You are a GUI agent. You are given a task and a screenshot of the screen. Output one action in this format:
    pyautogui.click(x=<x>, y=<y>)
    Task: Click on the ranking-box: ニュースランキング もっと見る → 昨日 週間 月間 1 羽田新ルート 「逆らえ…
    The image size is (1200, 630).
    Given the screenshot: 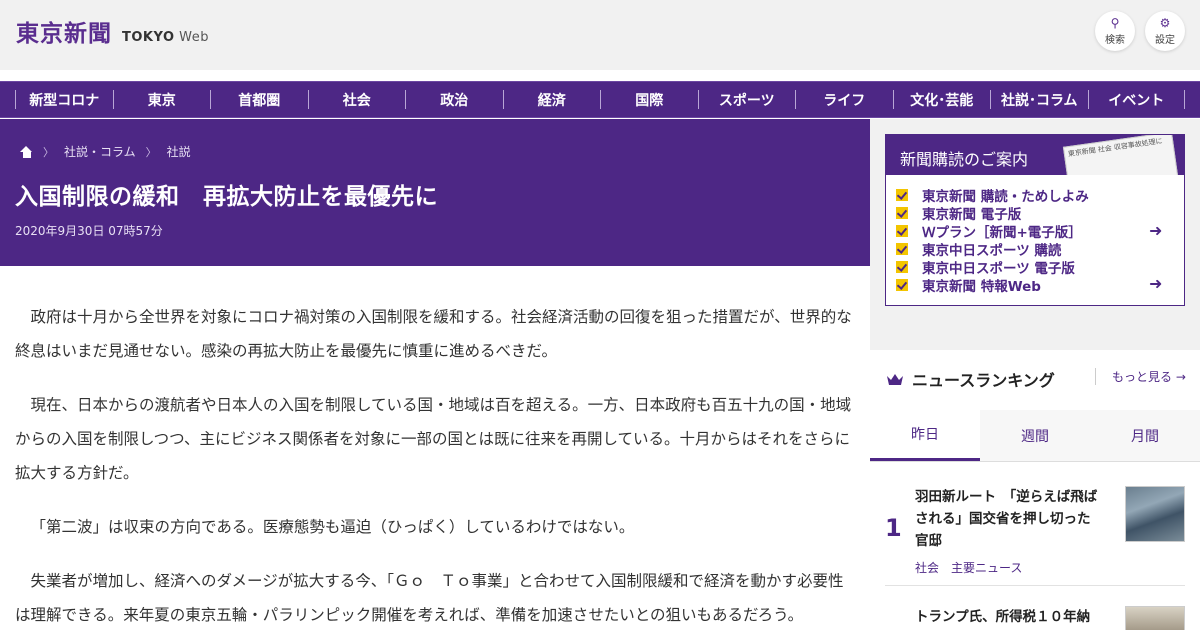 What is the action you would take?
    pyautogui.click(x=1035, y=490)
    